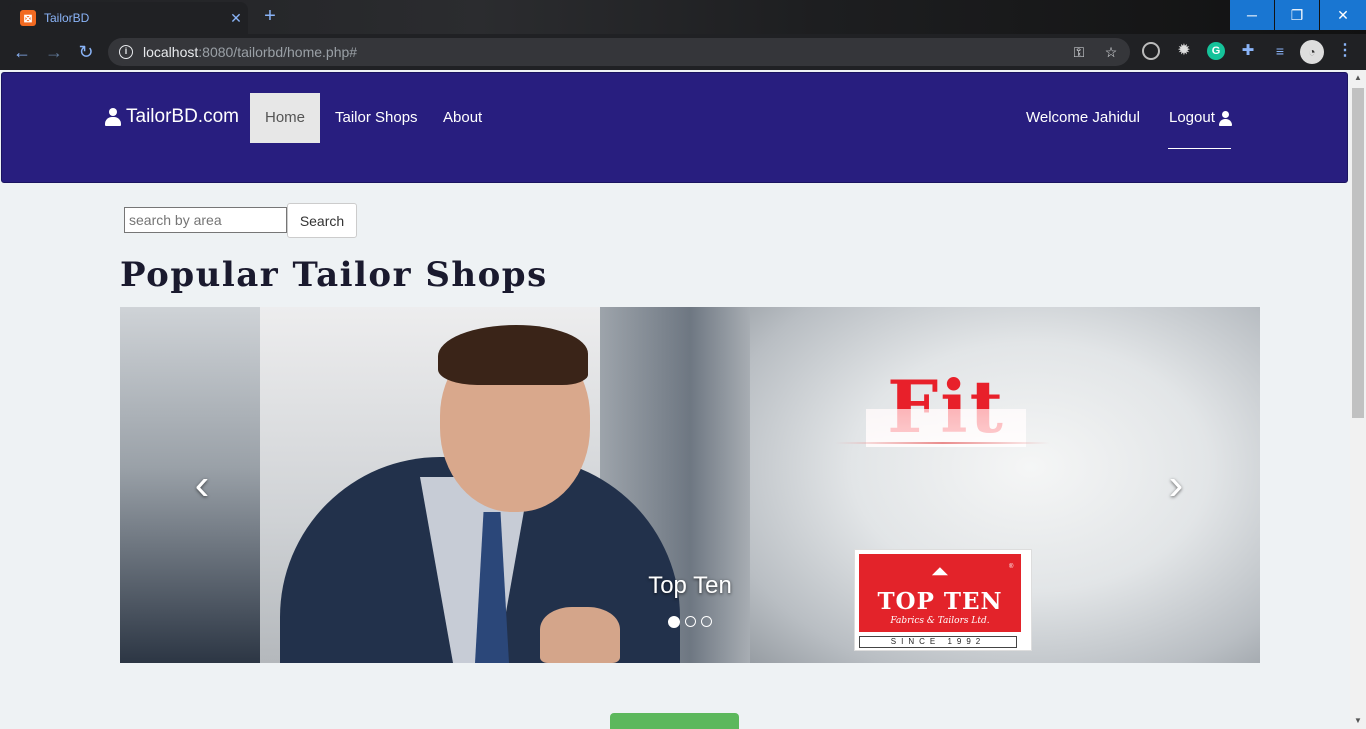  I want to click on topten-arrow-icon: ⏶, so click(940, 571).